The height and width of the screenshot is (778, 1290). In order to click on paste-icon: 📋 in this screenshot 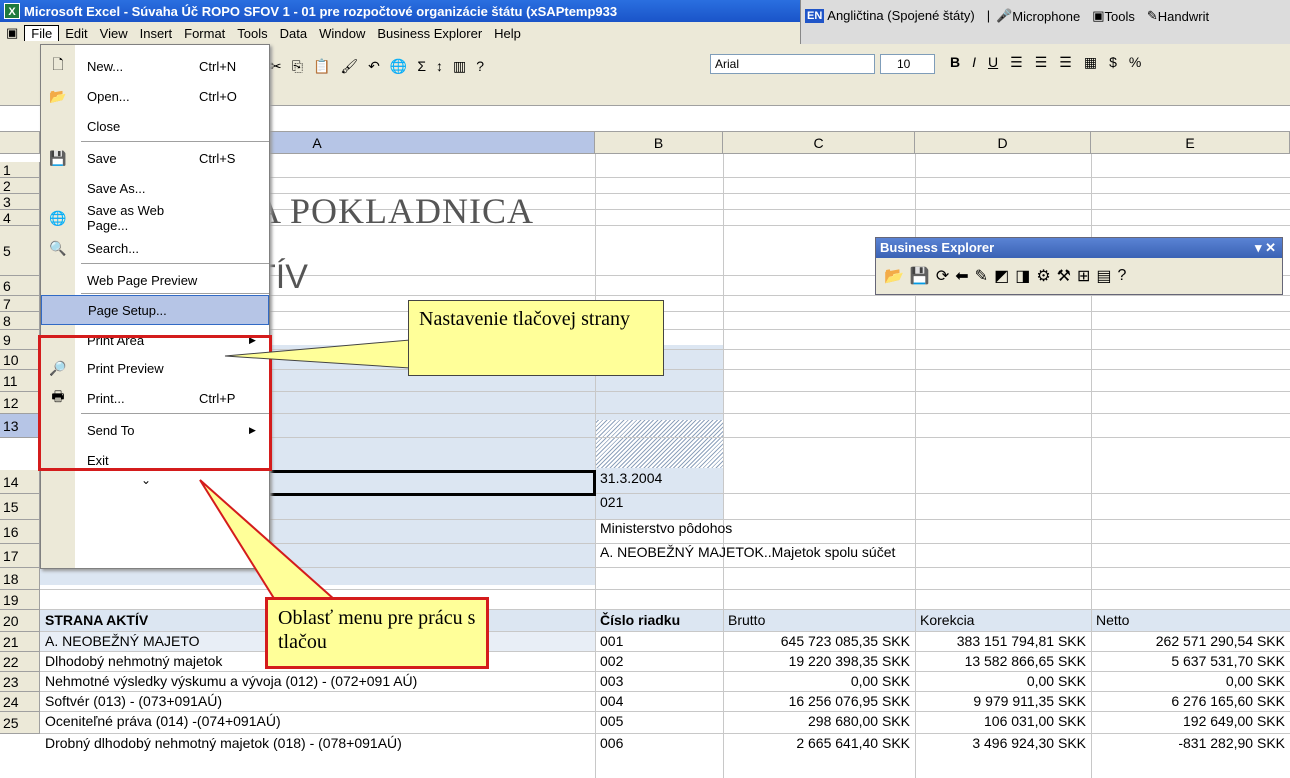, I will do `click(321, 66)`.